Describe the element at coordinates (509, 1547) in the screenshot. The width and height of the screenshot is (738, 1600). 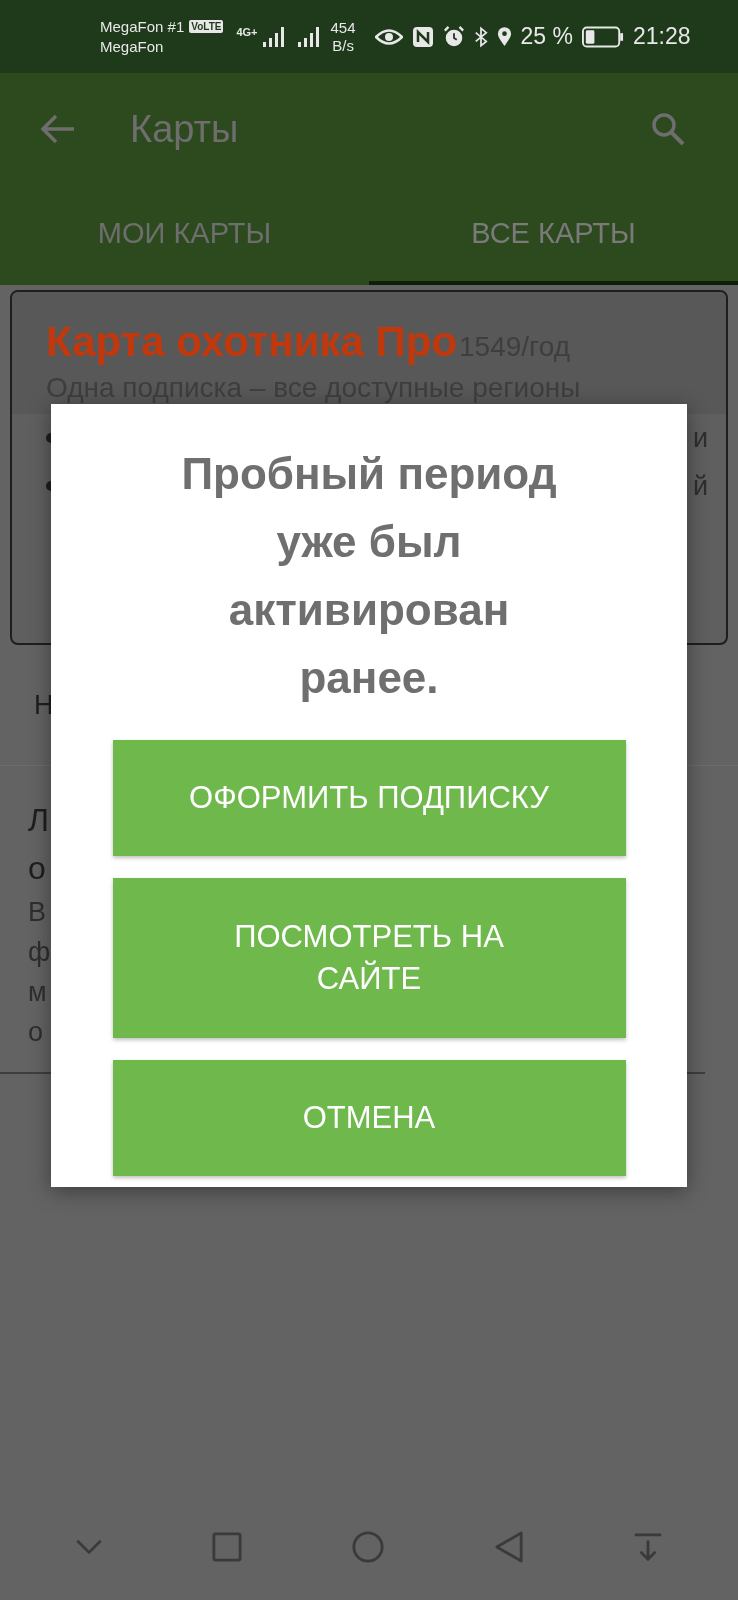
I see `back-icon` at that location.